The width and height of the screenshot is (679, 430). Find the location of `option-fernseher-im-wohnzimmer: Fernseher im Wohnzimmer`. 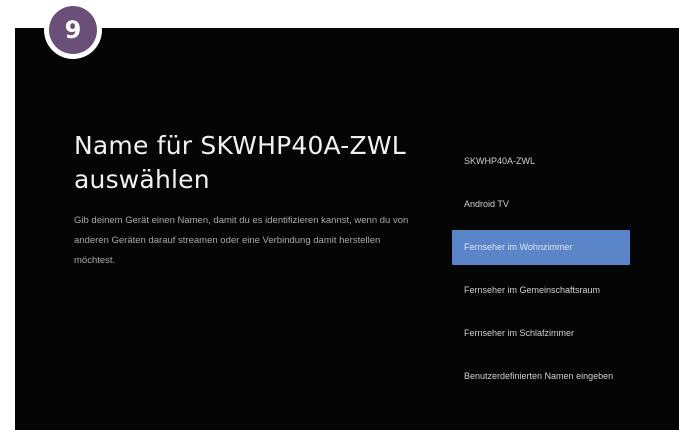

option-fernseher-im-wohnzimmer: Fernseher im Wohnzimmer is located at coordinates (541, 247).